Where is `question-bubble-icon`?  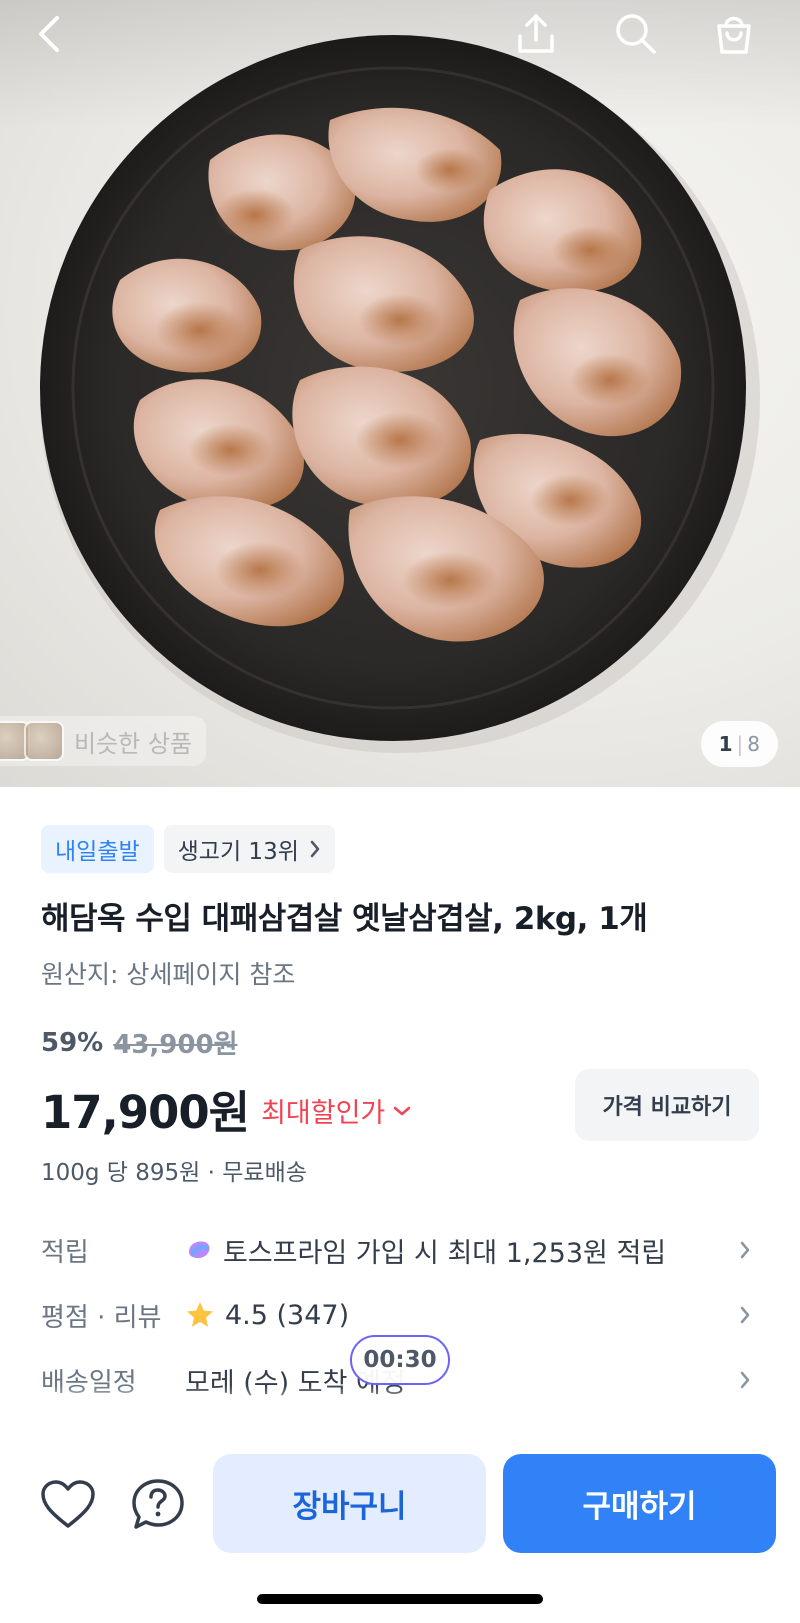 question-bubble-icon is located at coordinates (158, 1504).